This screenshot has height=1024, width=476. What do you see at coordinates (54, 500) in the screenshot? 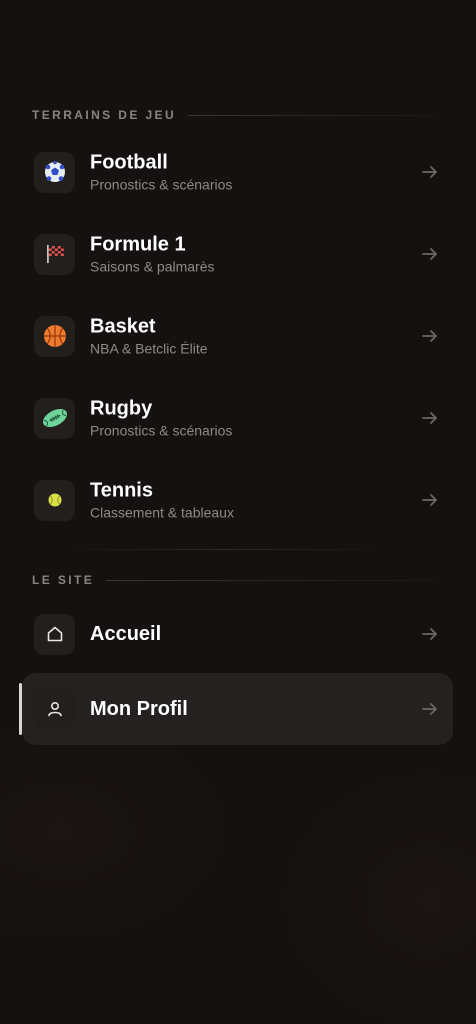
I see `tennis-ball-icon` at bounding box center [54, 500].